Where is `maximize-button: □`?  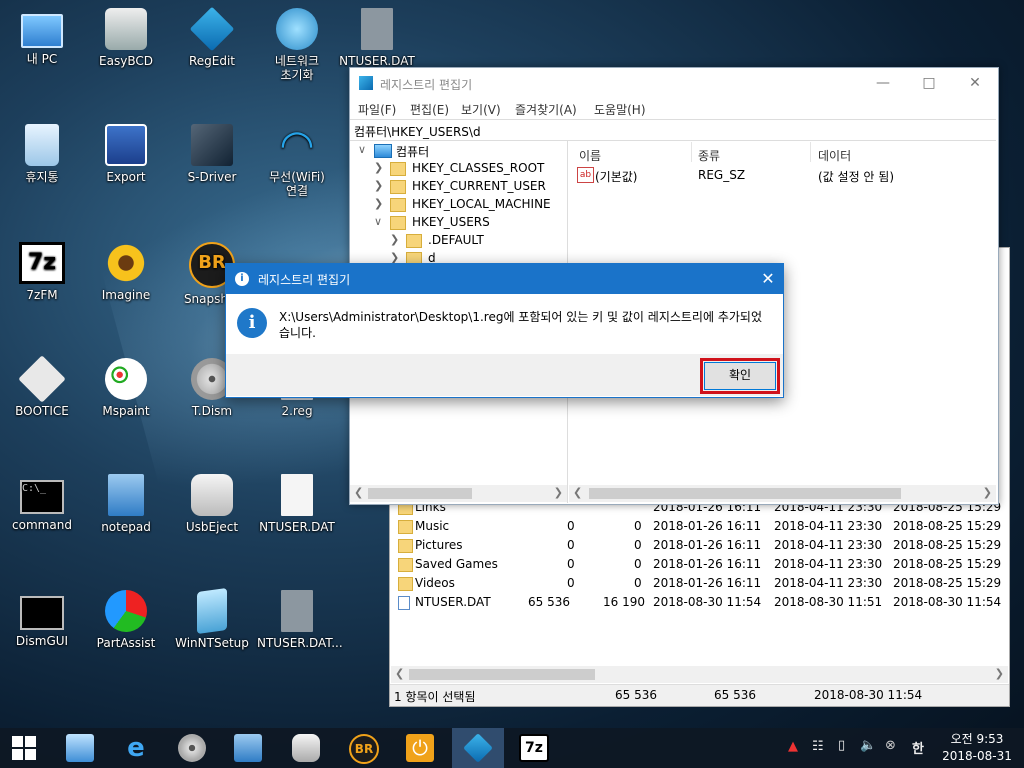 maximize-button: □ is located at coordinates (929, 83).